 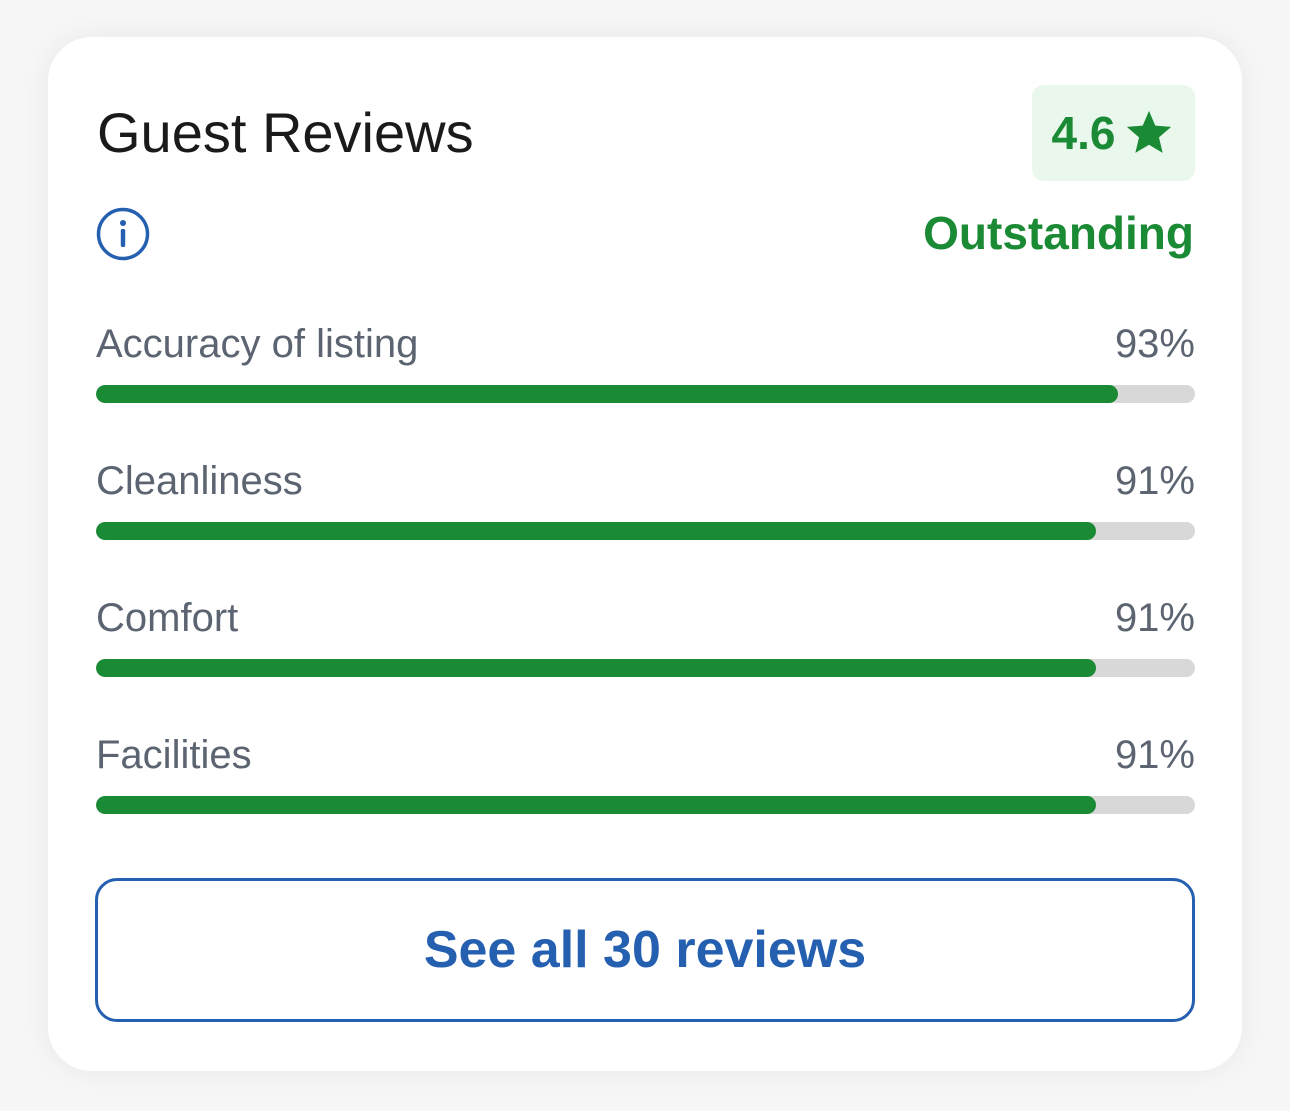 What do you see at coordinates (257, 344) in the screenshot?
I see `category-label: Accuracy of listing` at bounding box center [257, 344].